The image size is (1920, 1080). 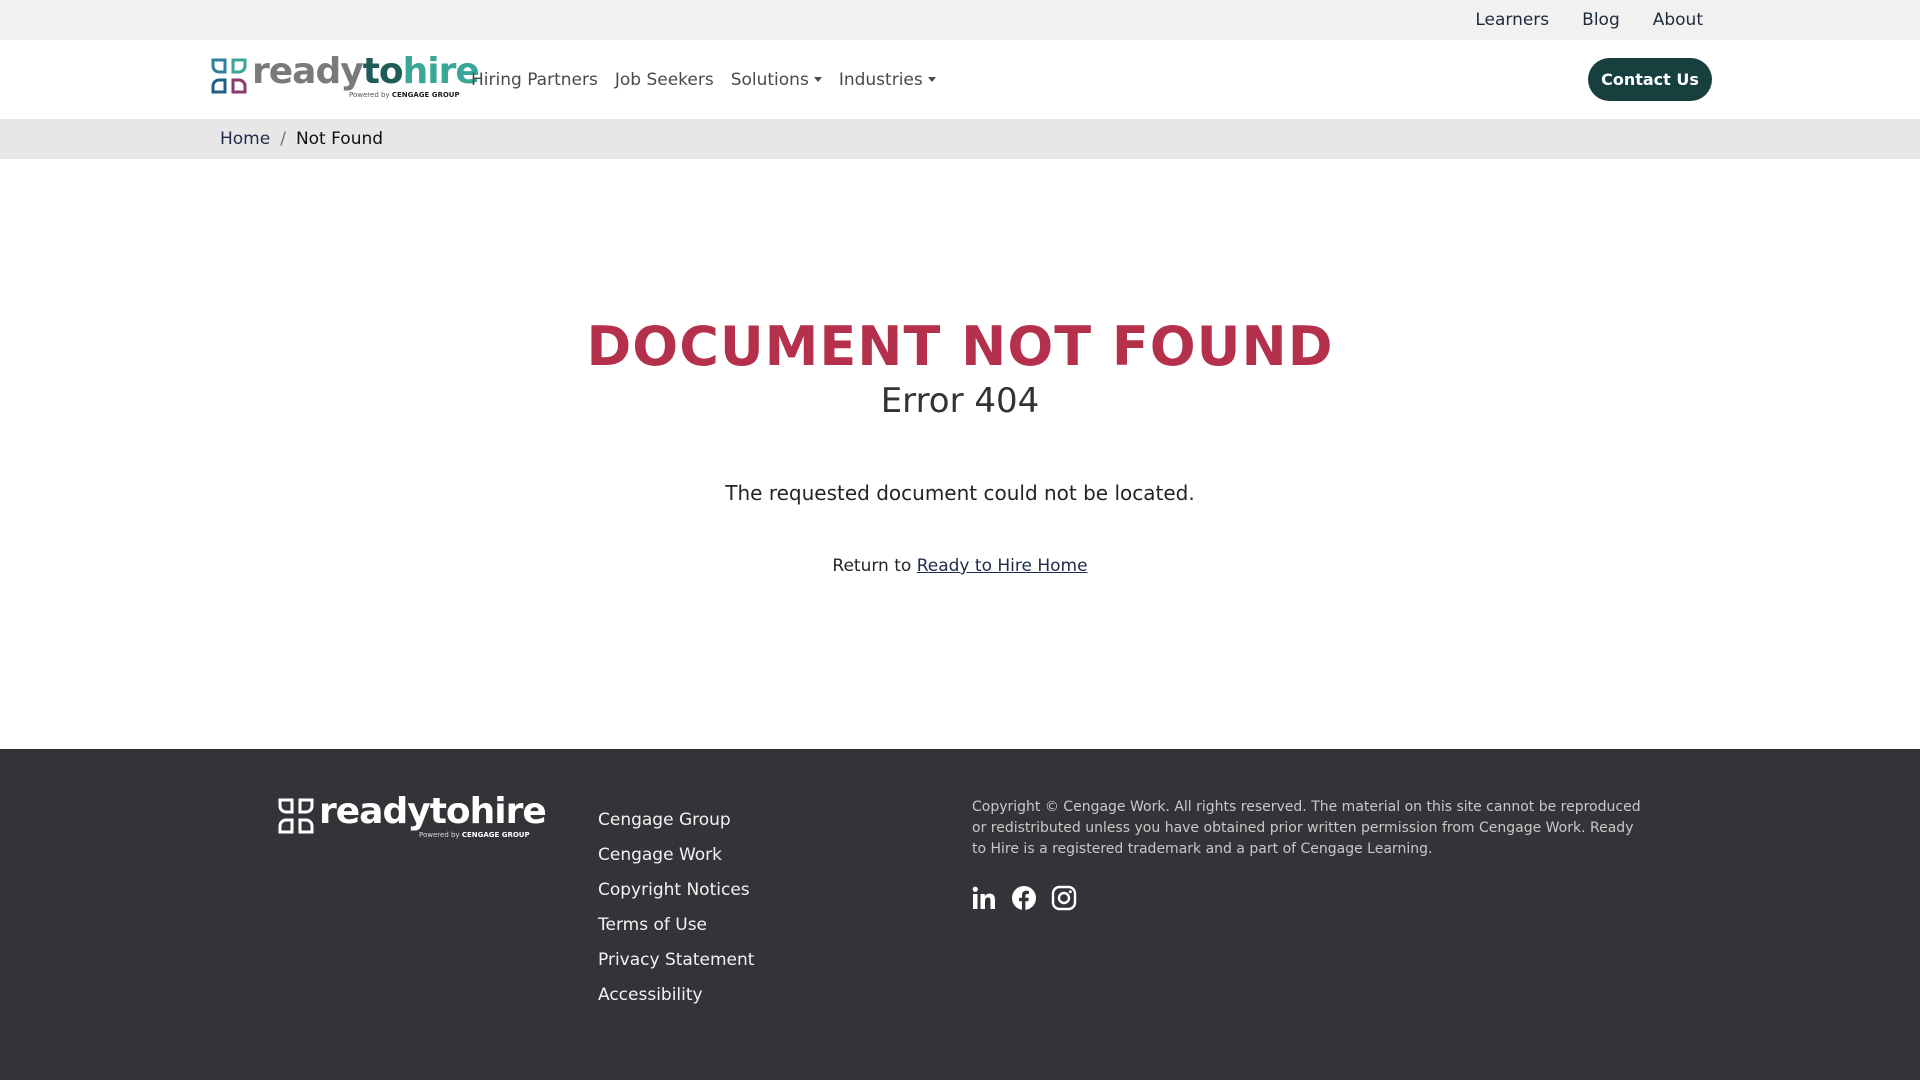 What do you see at coordinates (676, 960) in the screenshot?
I see `footer-link-privacy-statement: Privacy Statement` at bounding box center [676, 960].